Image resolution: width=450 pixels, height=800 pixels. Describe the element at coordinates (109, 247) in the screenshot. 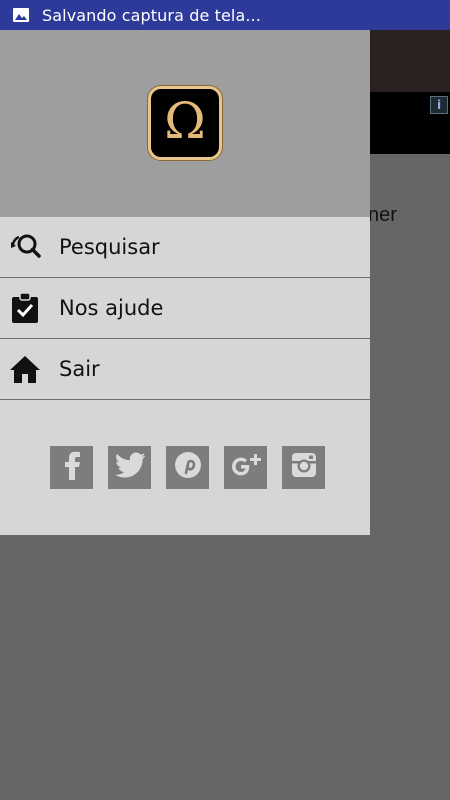

I see `menu-item-label: Pesquisar` at that location.